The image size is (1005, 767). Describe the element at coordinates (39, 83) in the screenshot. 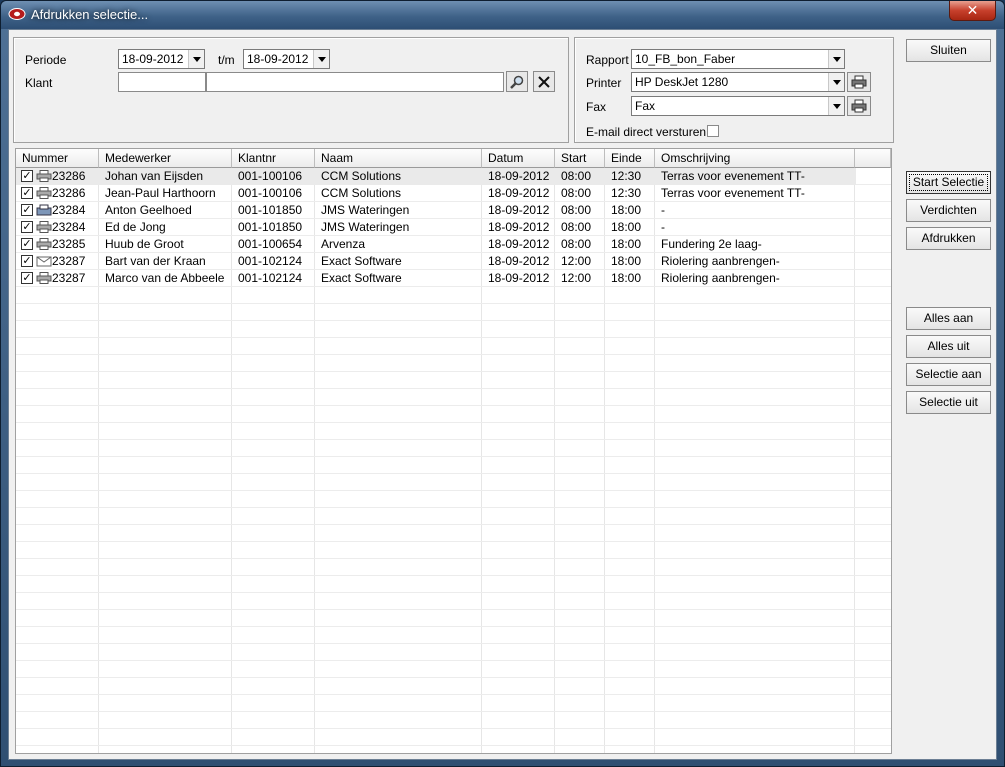

I see `klant-label: Klant` at that location.